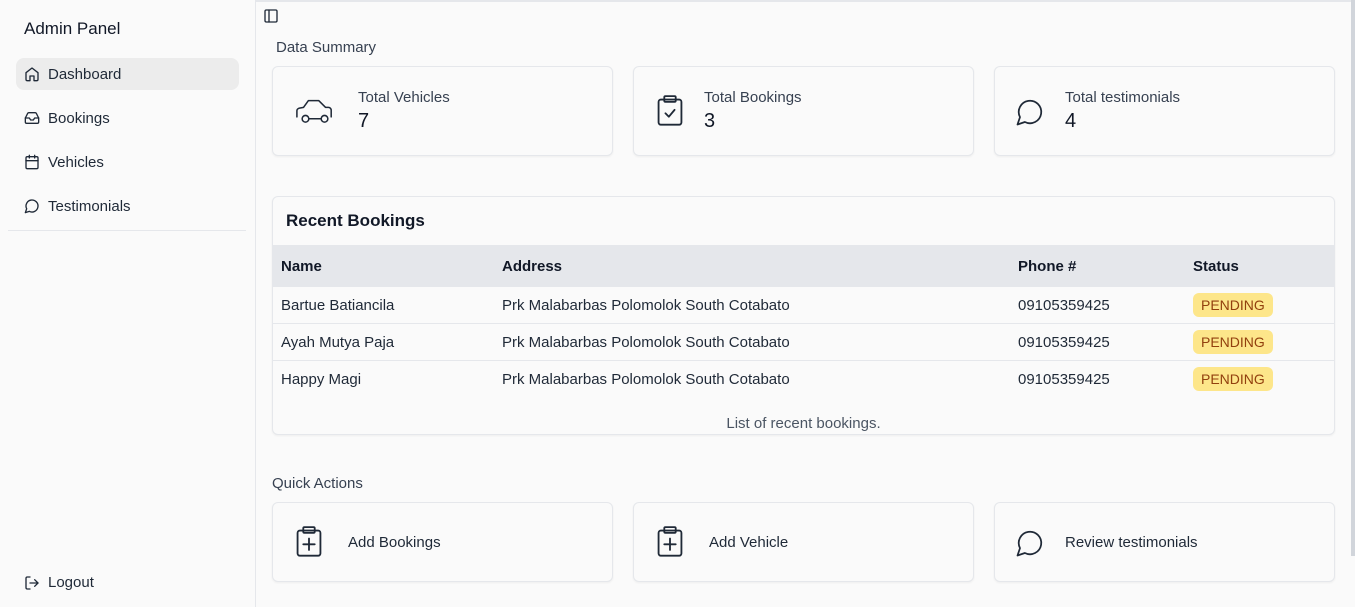 This screenshot has height=607, width=1355. I want to click on recent-bookings-title: Recent Bookings, so click(355, 220).